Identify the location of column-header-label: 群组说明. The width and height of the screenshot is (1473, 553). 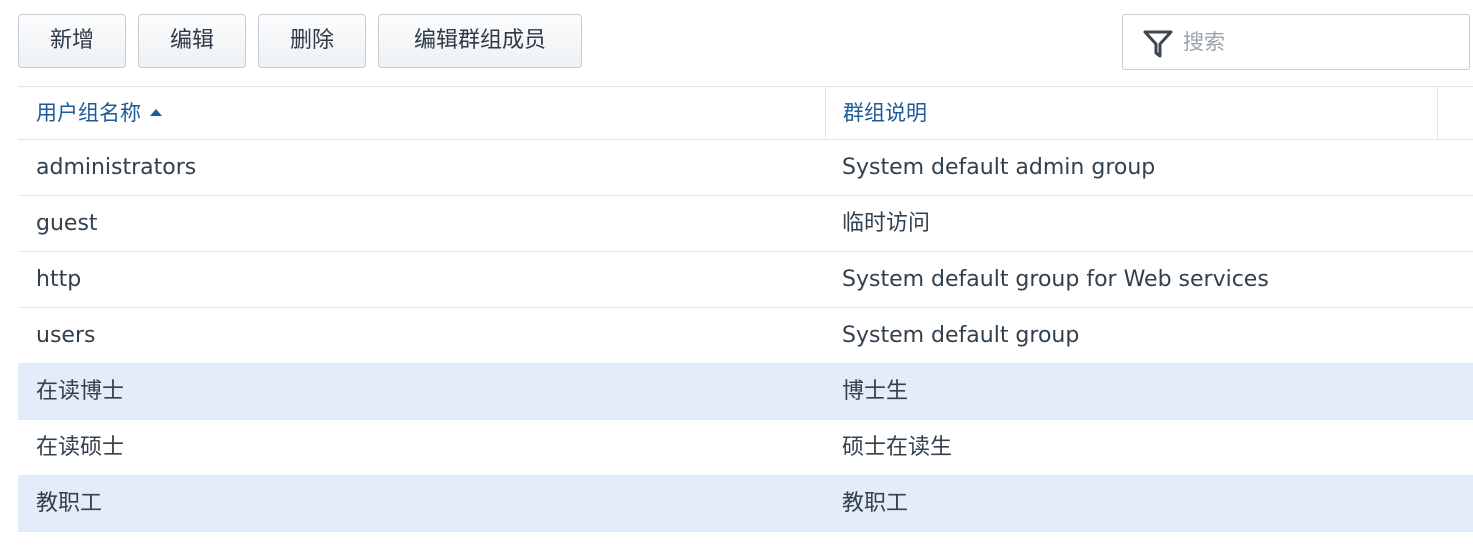
(885, 113).